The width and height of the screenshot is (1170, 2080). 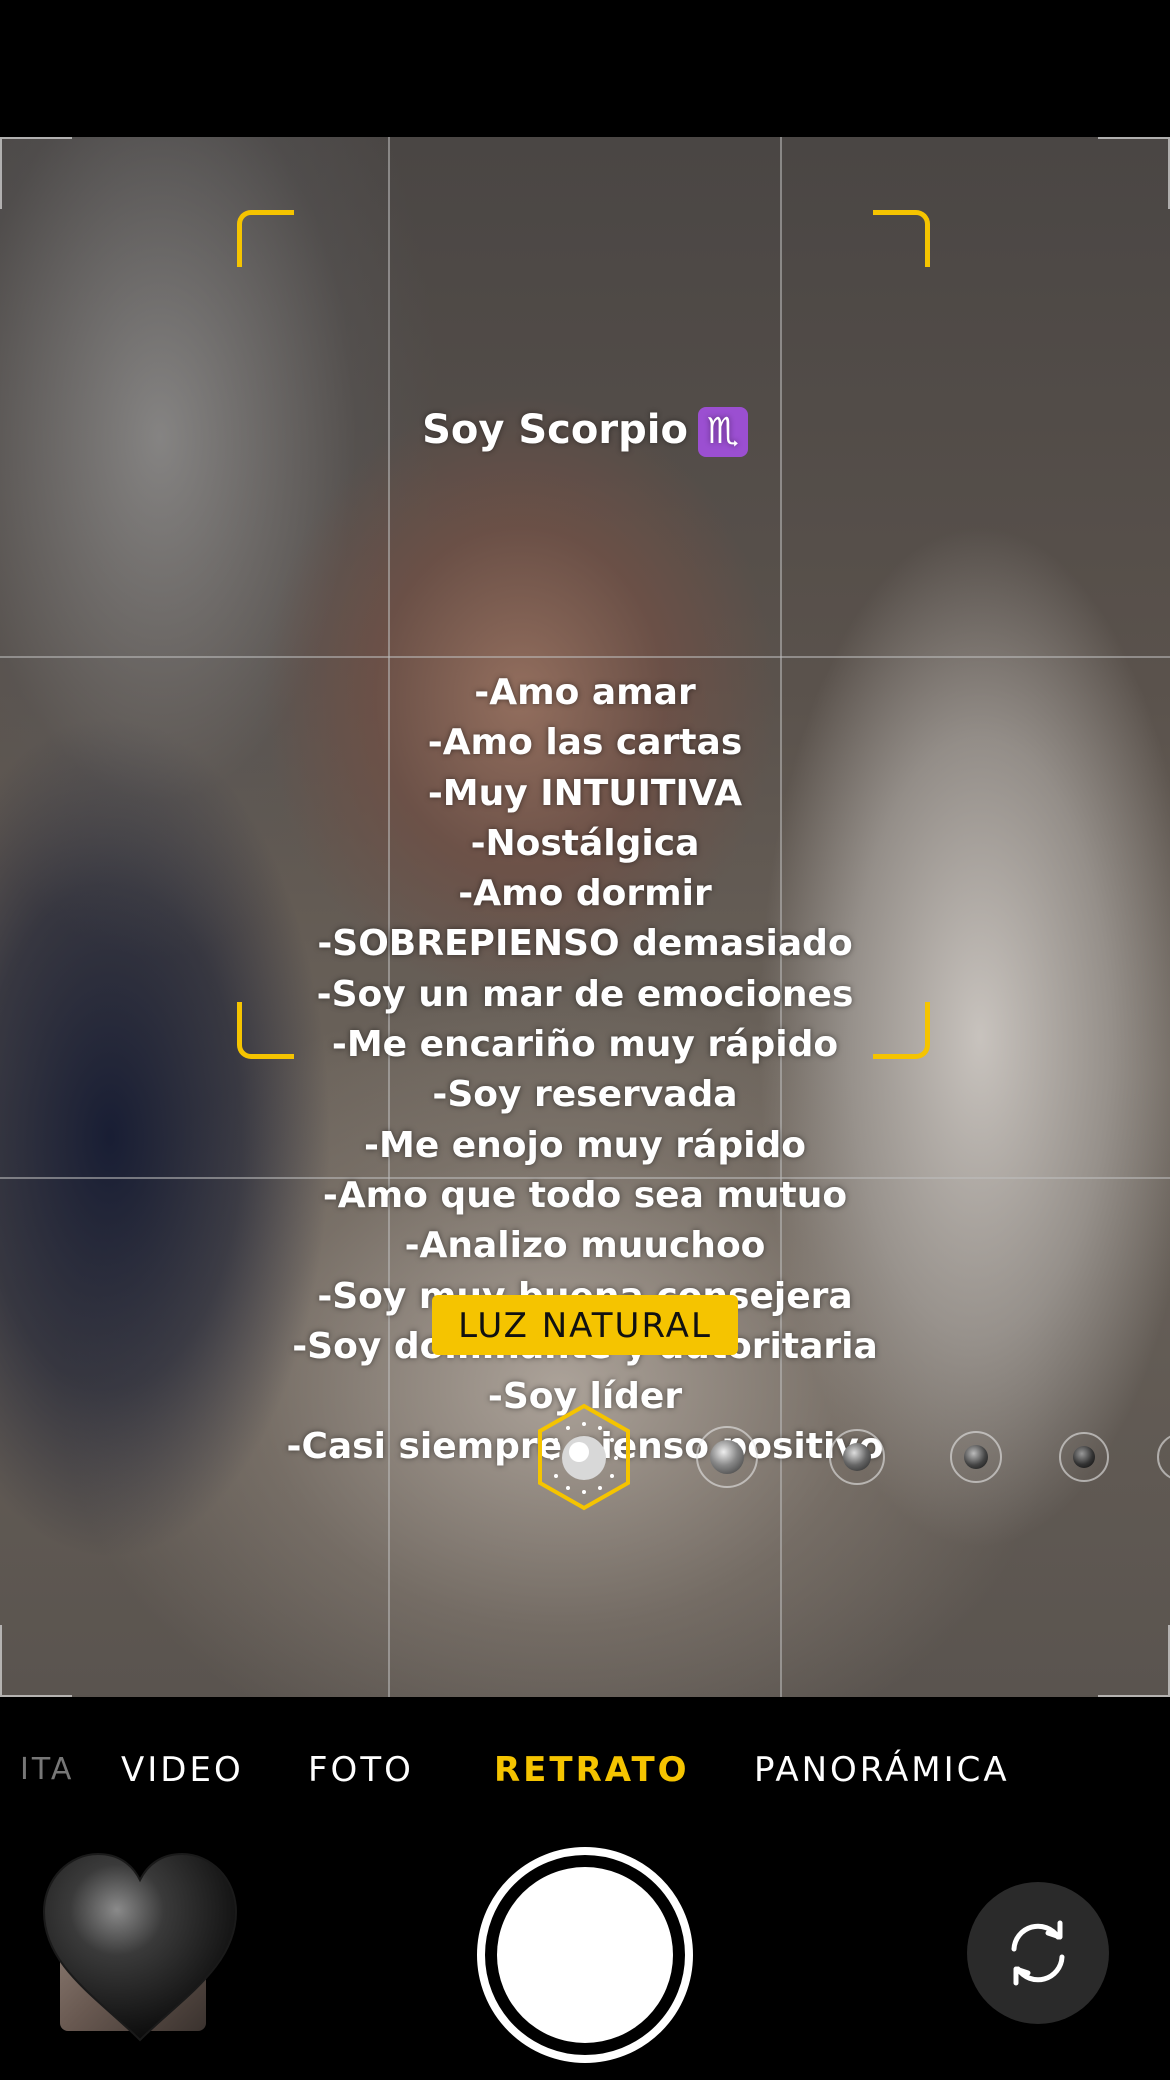 I want to click on trait-item: -Analizo muuchoo, so click(x=585, y=1246).